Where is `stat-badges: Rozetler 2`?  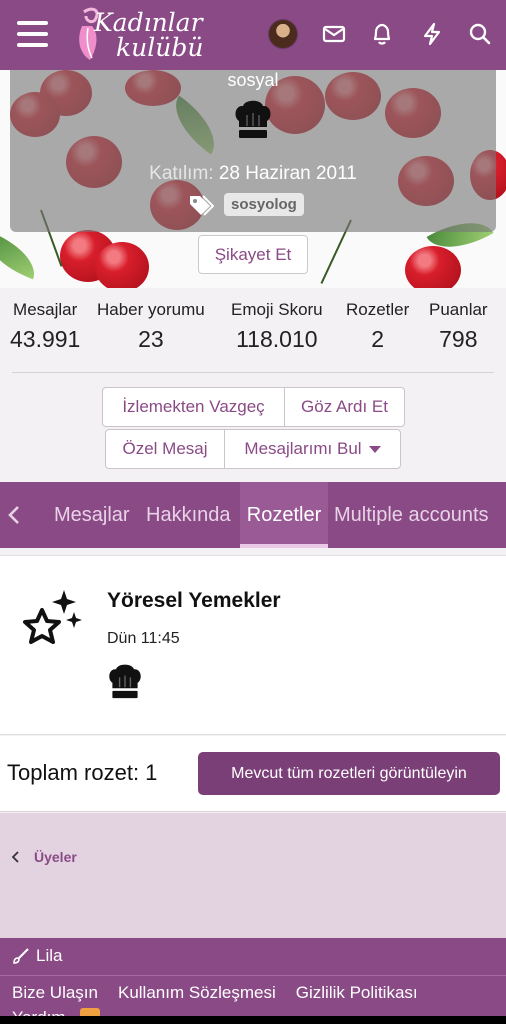 stat-badges: Rozetler 2 is located at coordinates (377, 326).